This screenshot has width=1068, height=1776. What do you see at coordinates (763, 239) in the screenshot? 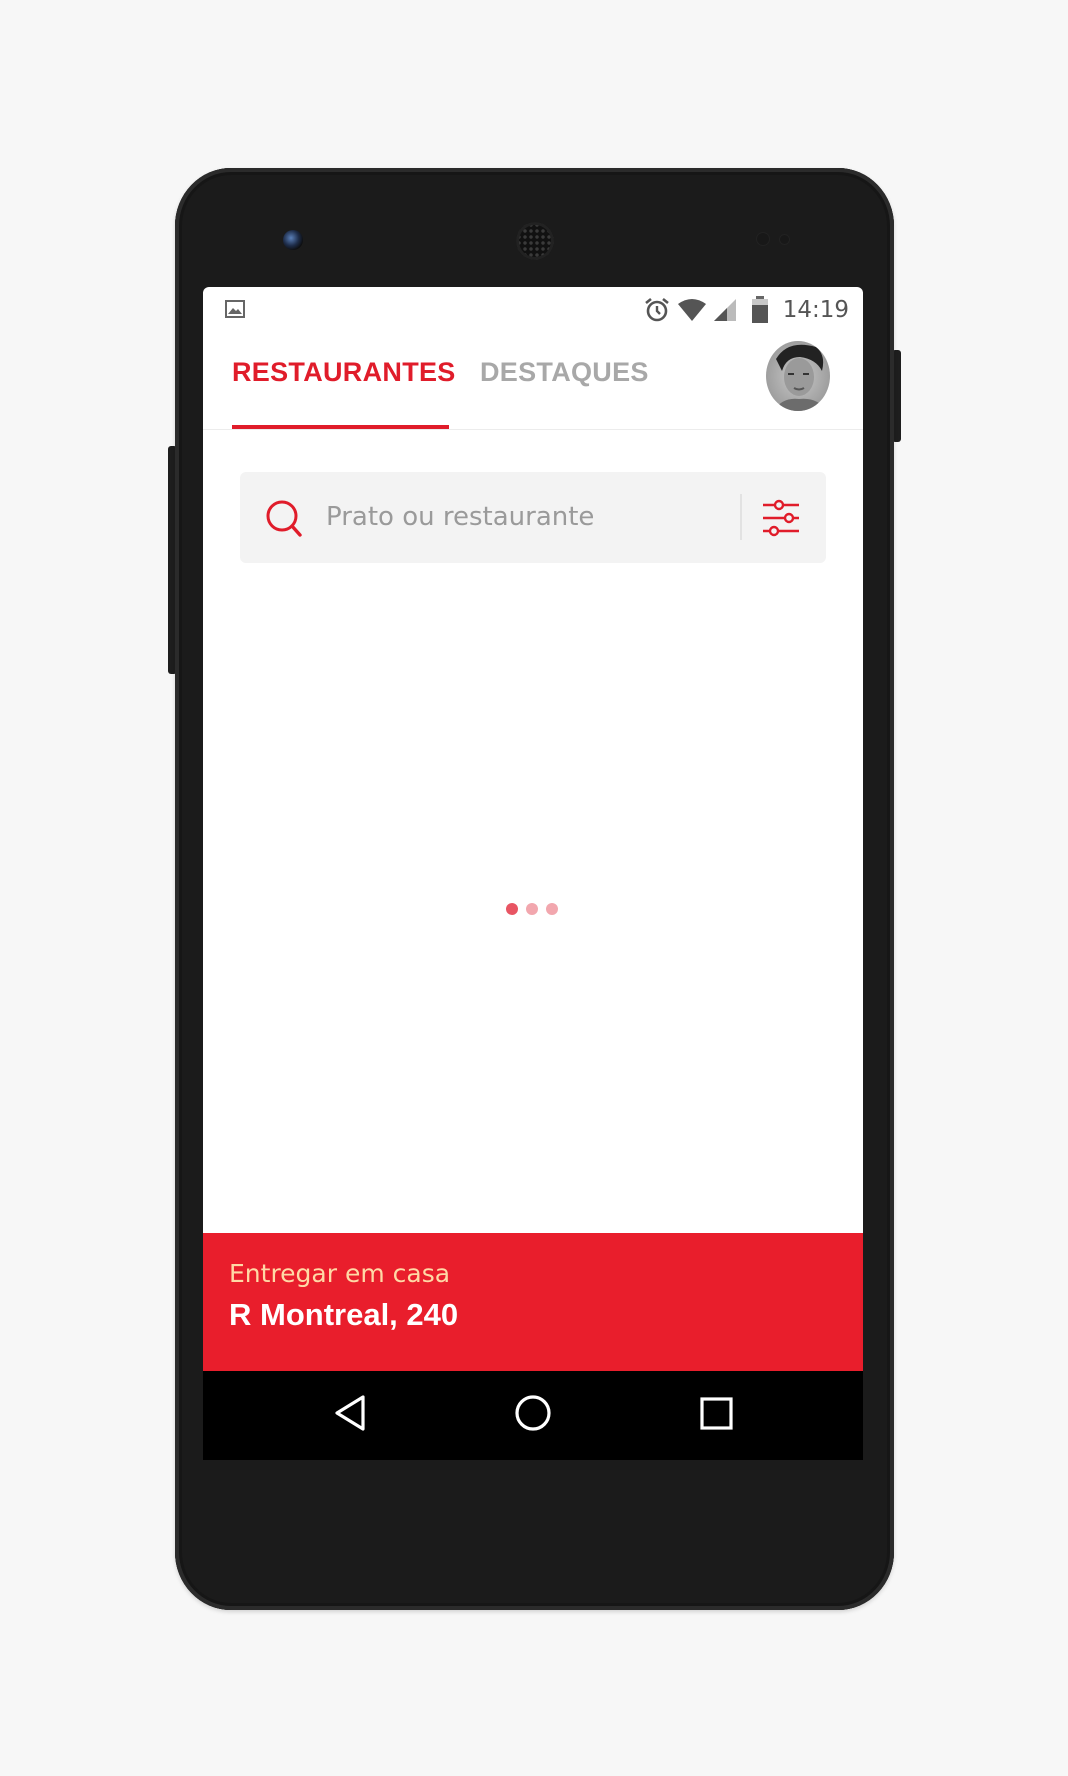
I see `proximity-sensor` at bounding box center [763, 239].